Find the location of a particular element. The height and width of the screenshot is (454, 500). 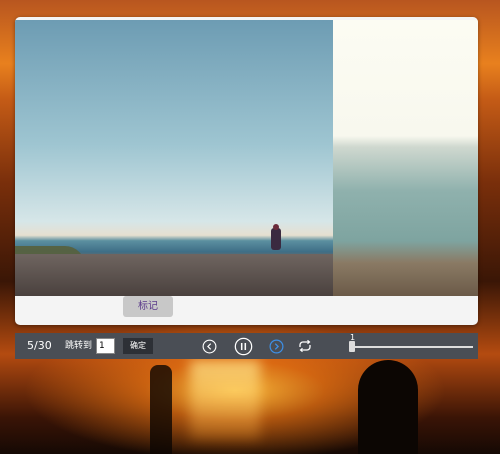

mark-button: 标记 is located at coordinates (148, 306).